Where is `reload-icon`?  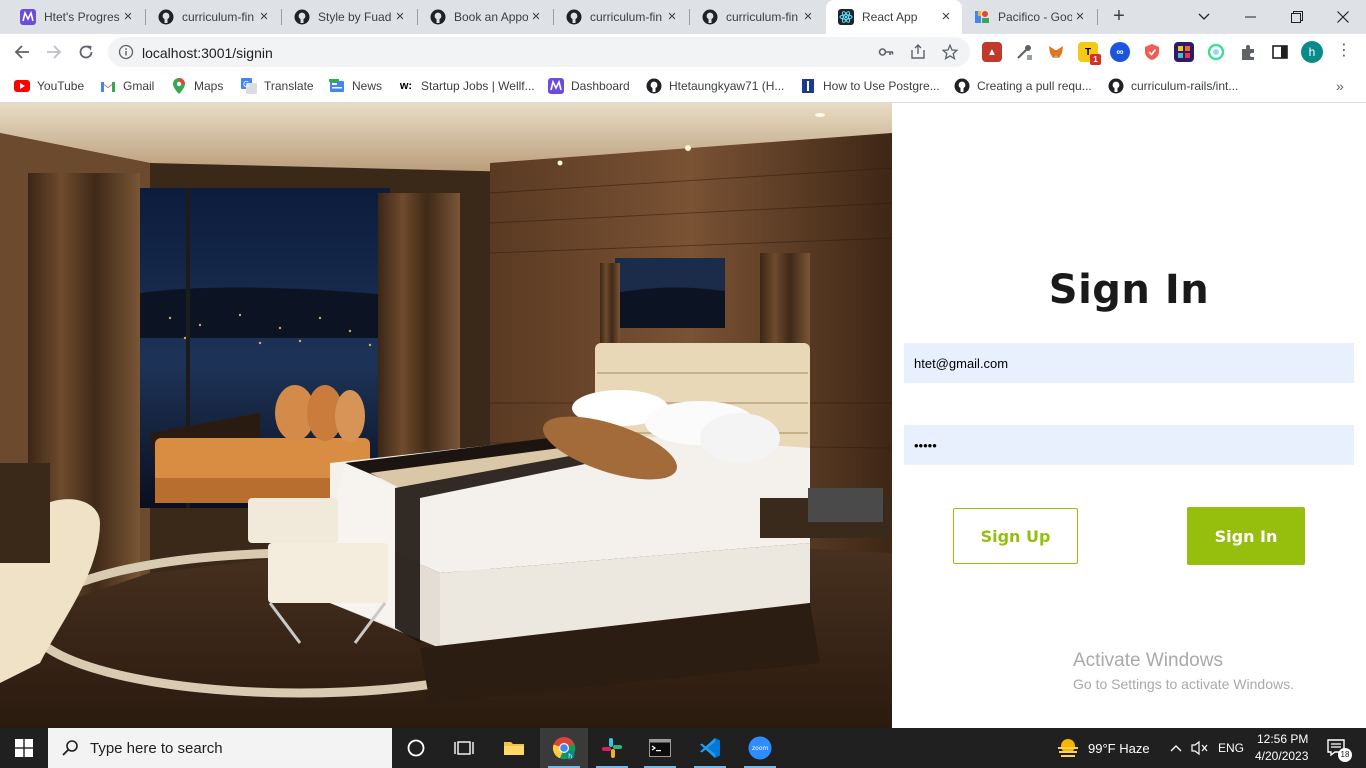 reload-icon is located at coordinates (86, 52).